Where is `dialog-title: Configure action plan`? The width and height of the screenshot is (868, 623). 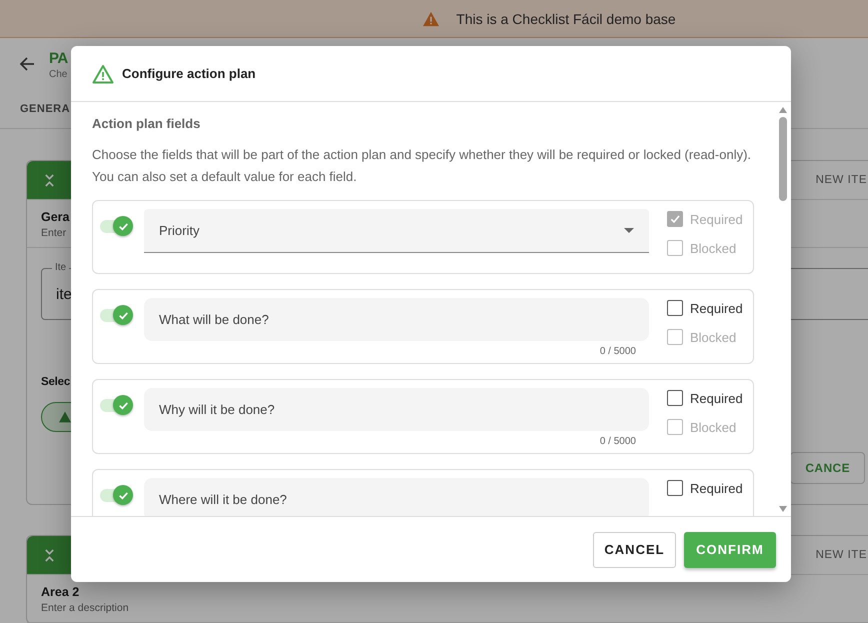
dialog-title: Configure action plan is located at coordinates (189, 73).